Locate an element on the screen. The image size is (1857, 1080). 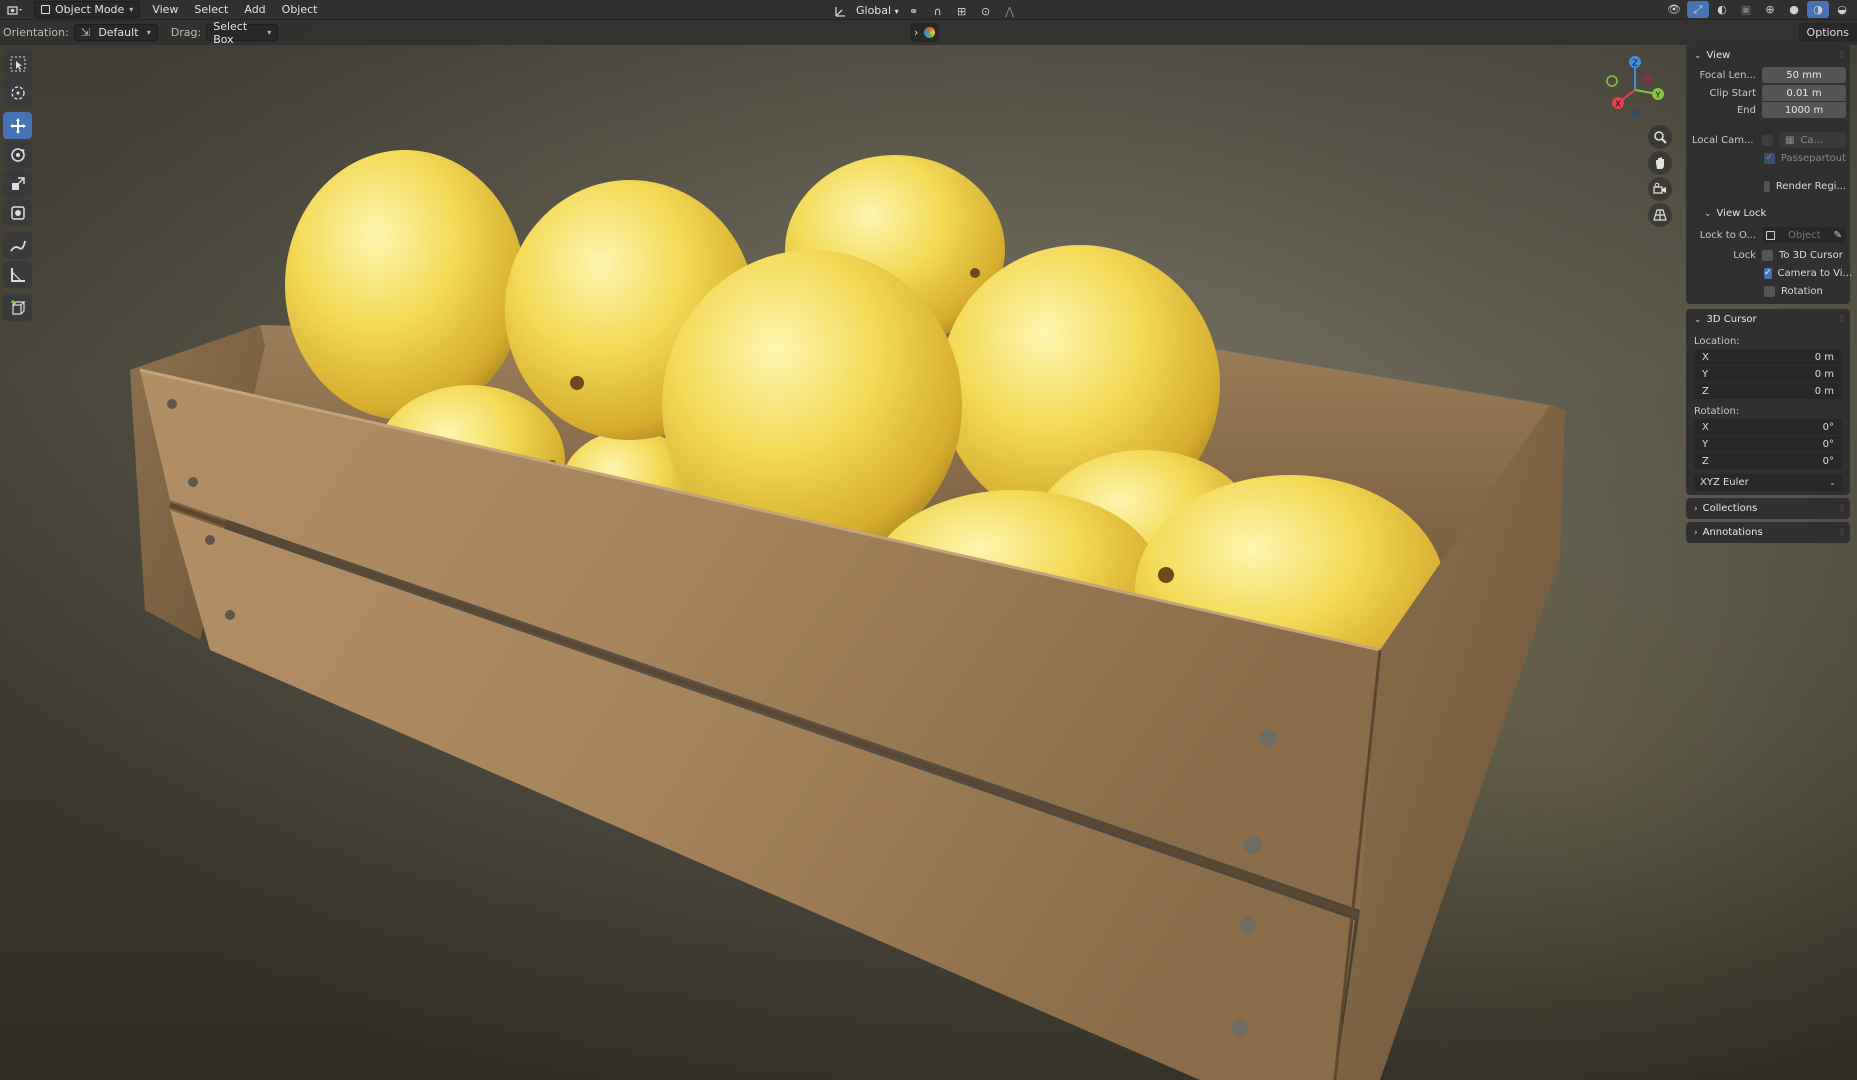
annotations-header: › Annotations ⠿ is located at coordinates (1768, 532).